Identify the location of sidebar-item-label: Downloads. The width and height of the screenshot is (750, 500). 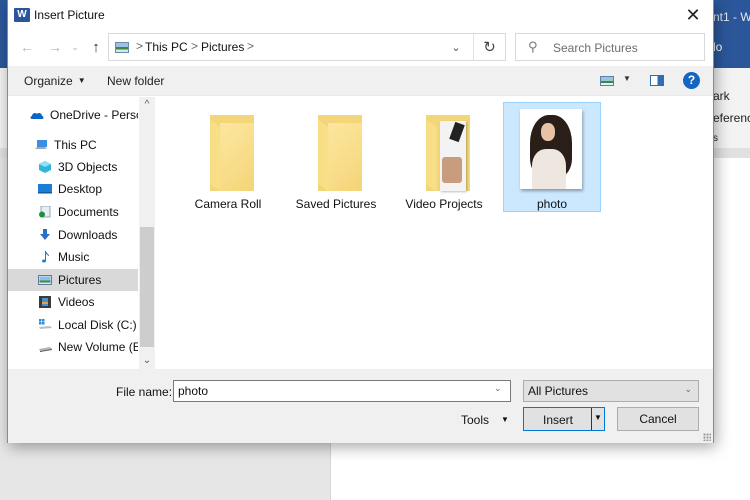
(88, 235).